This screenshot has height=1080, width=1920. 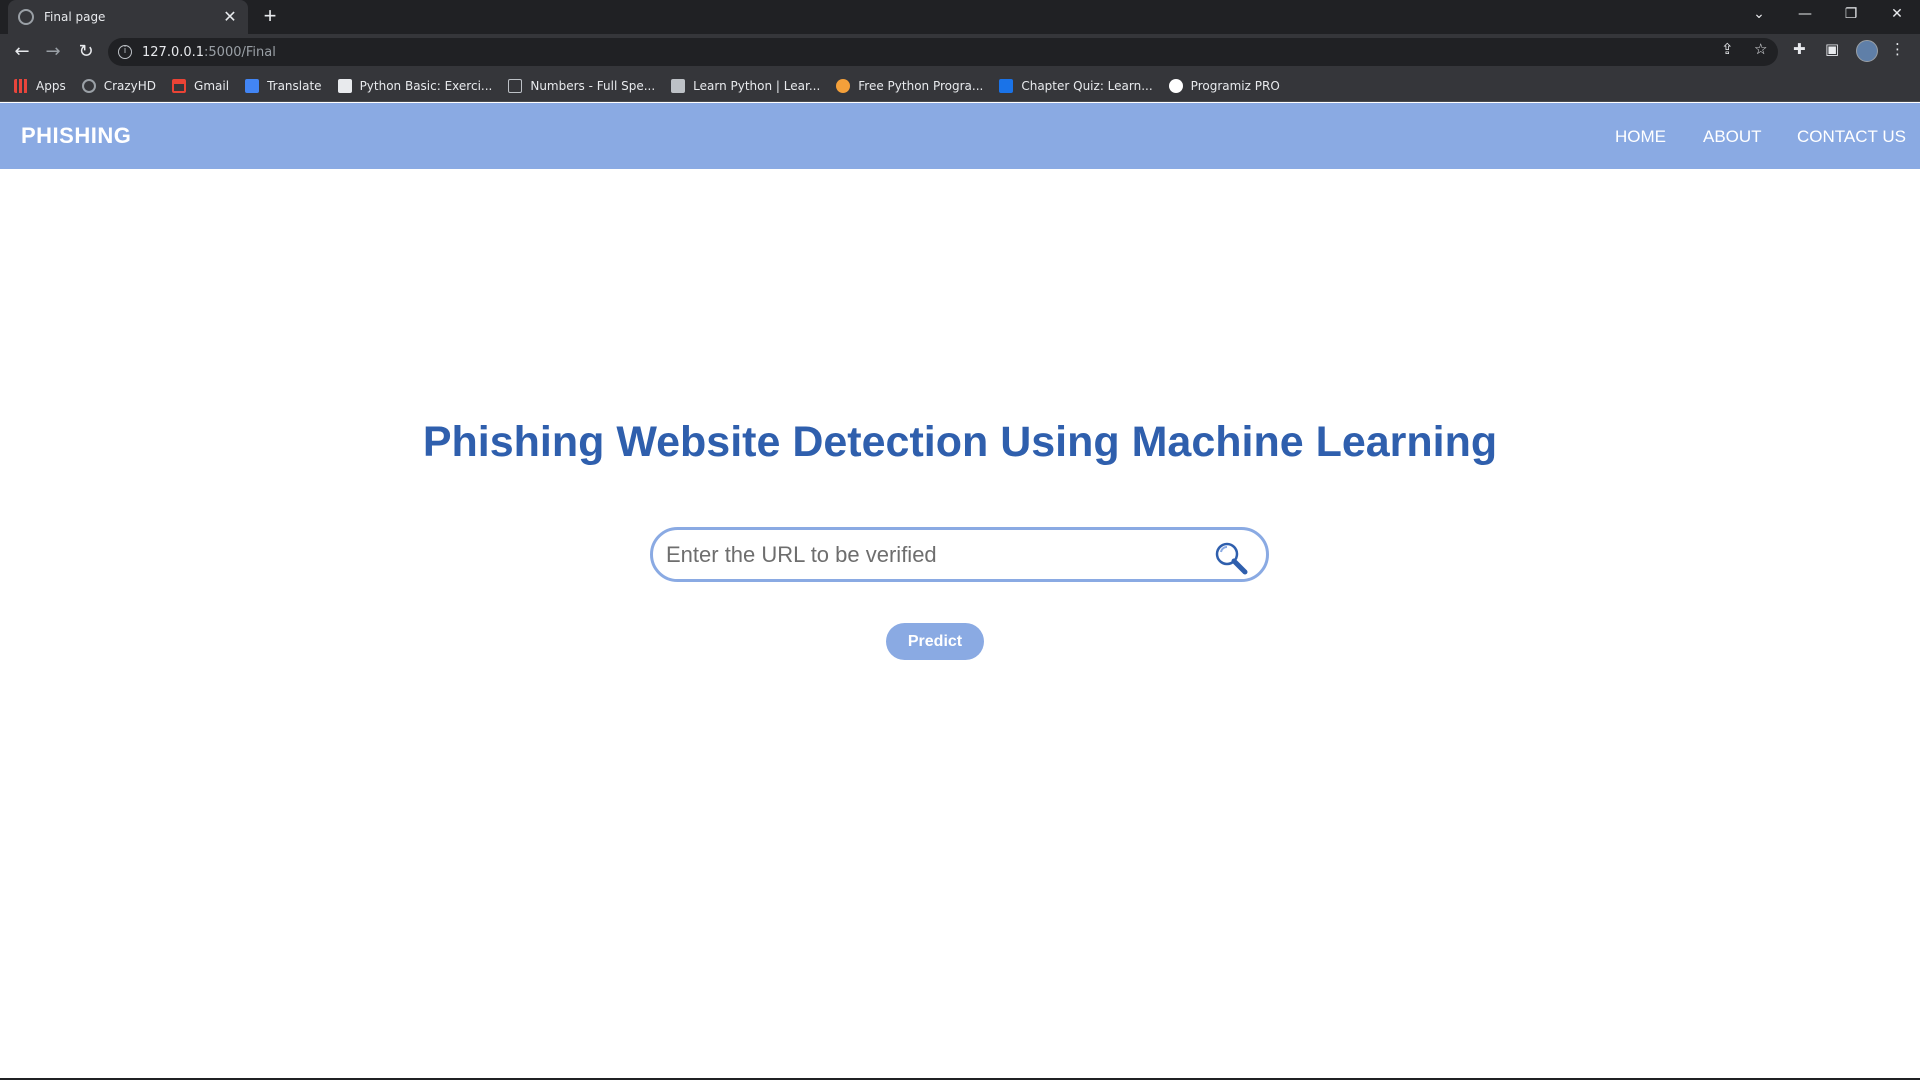 What do you see at coordinates (1231, 558) in the screenshot?
I see `search-icon` at bounding box center [1231, 558].